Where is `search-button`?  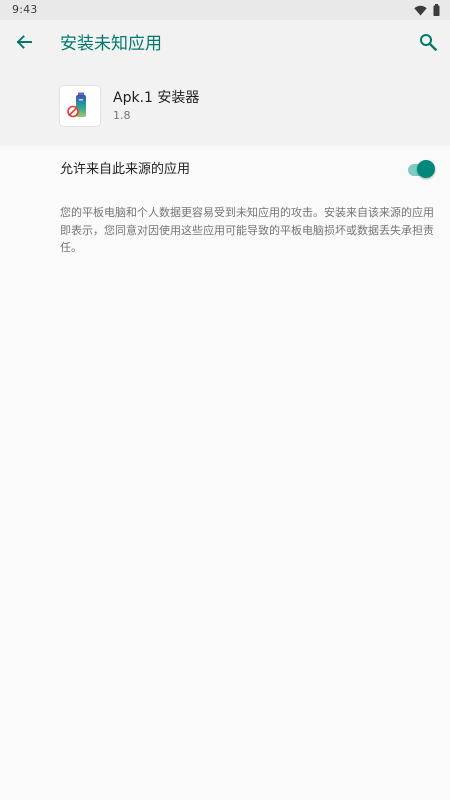
search-button is located at coordinates (428, 44).